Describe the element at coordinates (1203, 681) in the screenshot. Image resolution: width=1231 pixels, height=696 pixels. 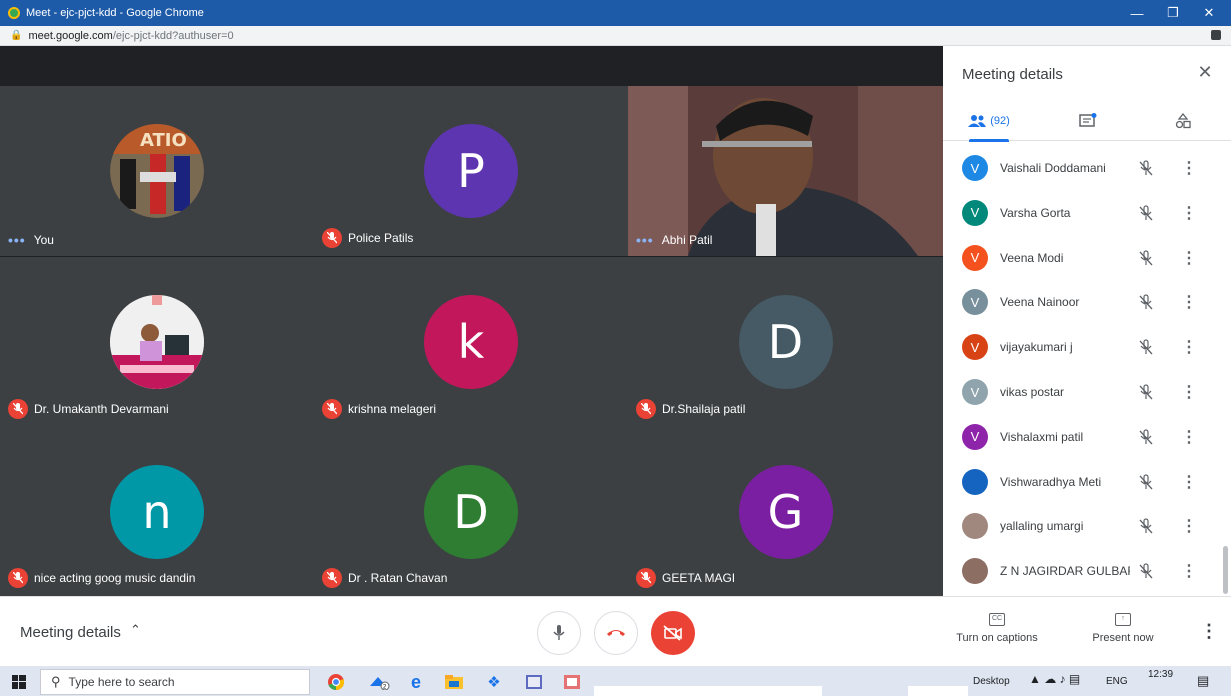
I see `notification-icon: ▤` at that location.